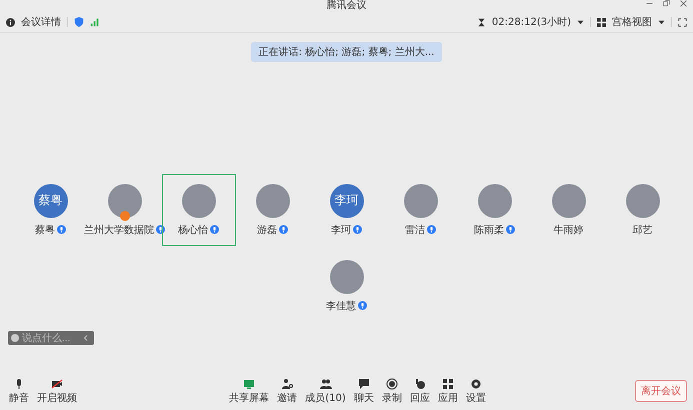 This screenshot has height=410, width=693. What do you see at coordinates (632, 22) in the screenshot?
I see `view-mode-dropdown: 宫格视图` at bounding box center [632, 22].